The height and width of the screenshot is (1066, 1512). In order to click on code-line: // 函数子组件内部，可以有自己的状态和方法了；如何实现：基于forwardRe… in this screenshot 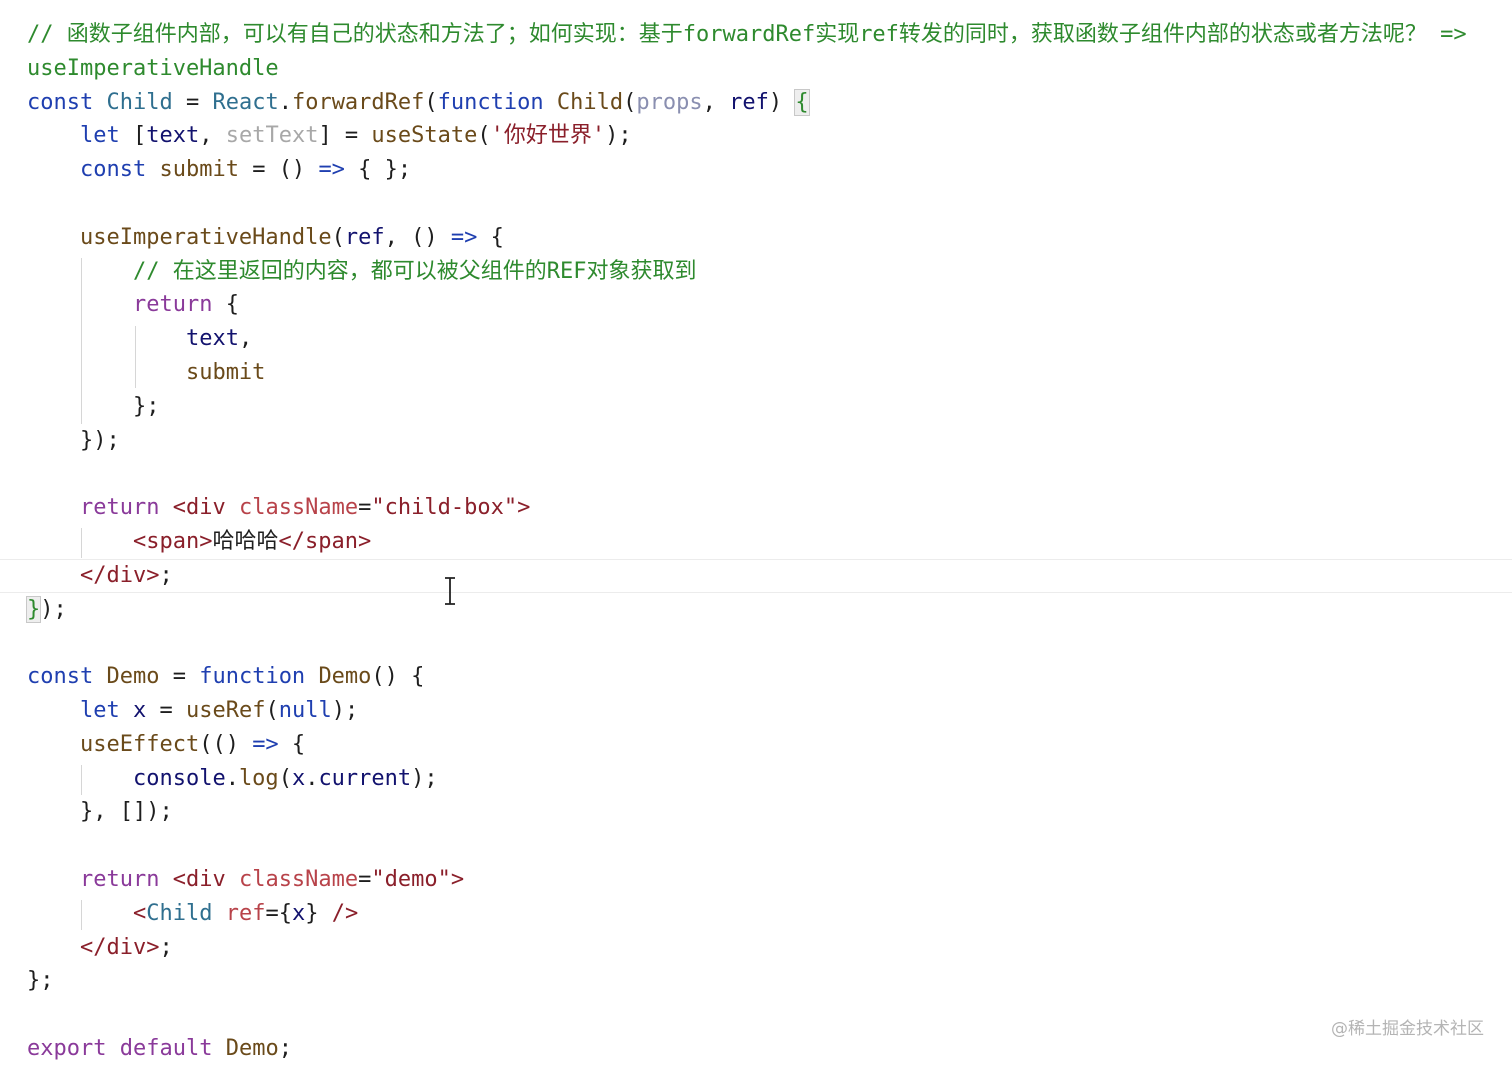, I will do `click(769, 35)`.